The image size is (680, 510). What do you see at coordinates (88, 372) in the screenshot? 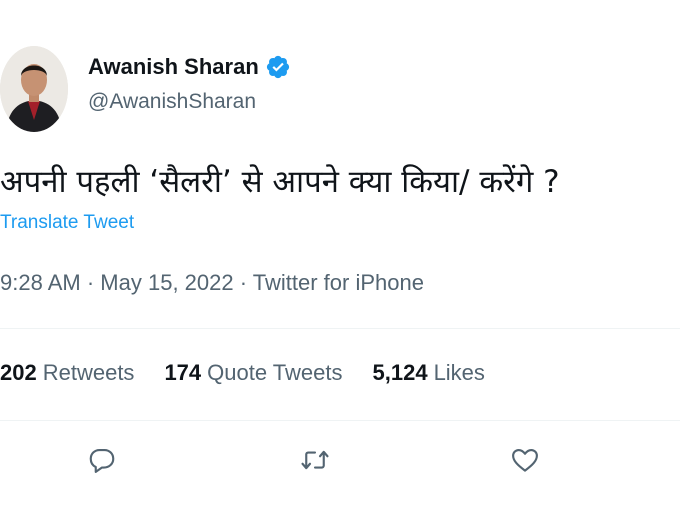
I see `retweets-label: Retweets` at bounding box center [88, 372].